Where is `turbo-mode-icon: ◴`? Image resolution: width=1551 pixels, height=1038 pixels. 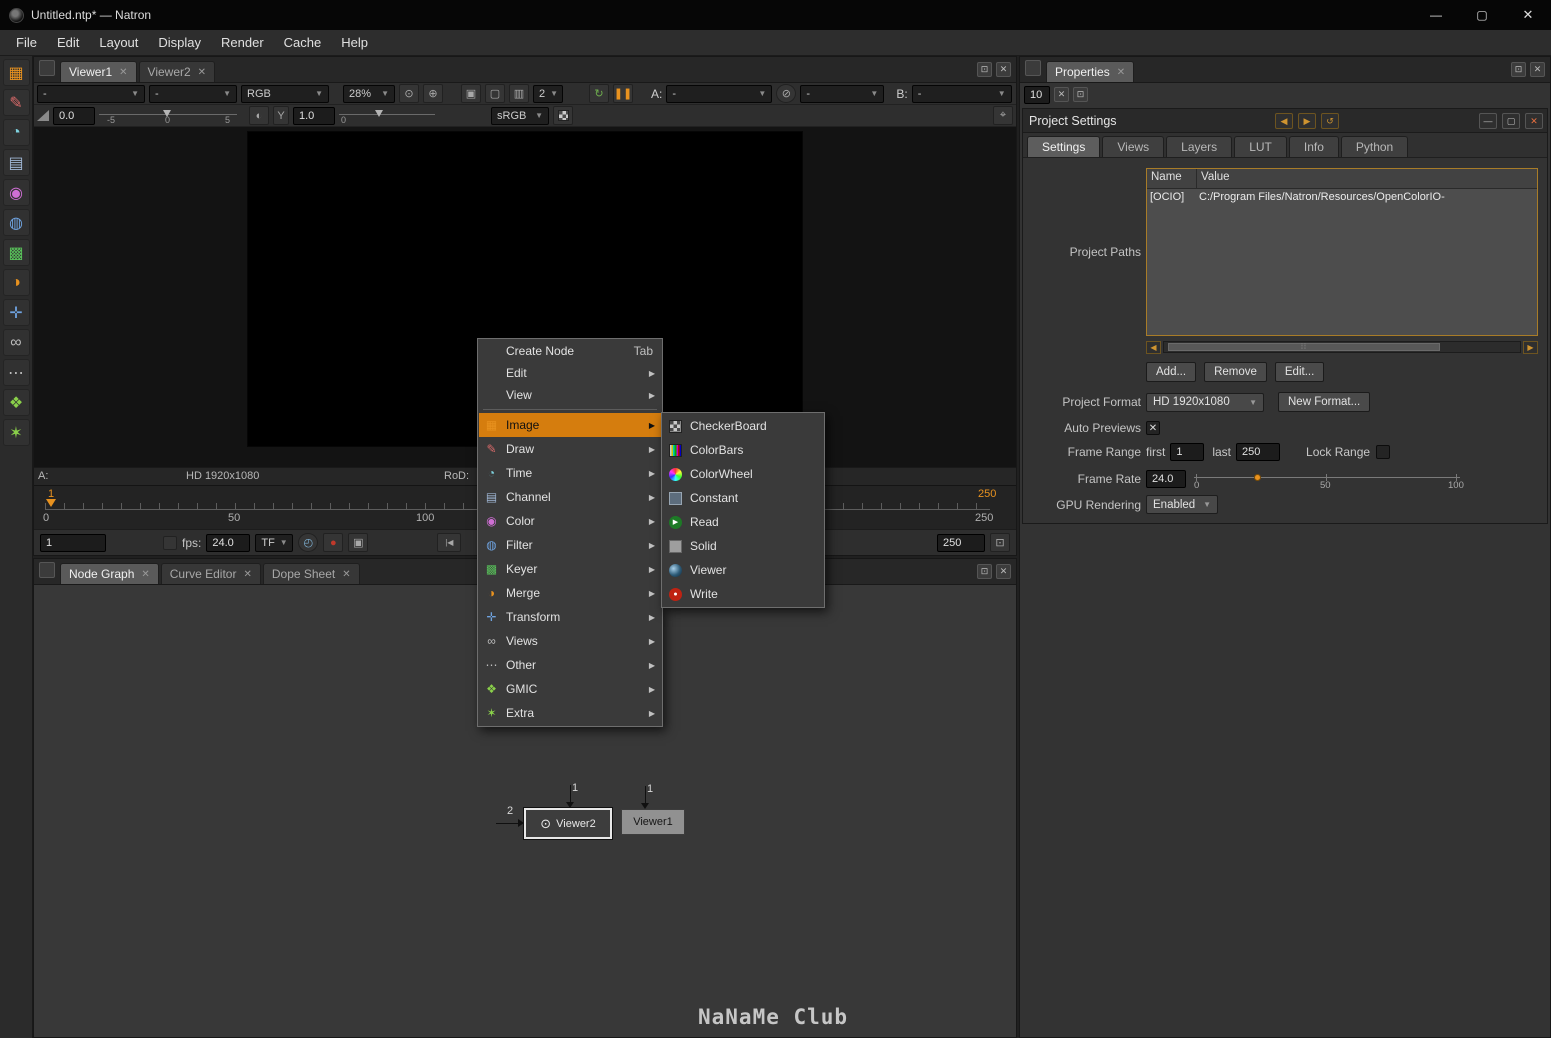
turbo-mode-icon: ◴ is located at coordinates (308, 542).